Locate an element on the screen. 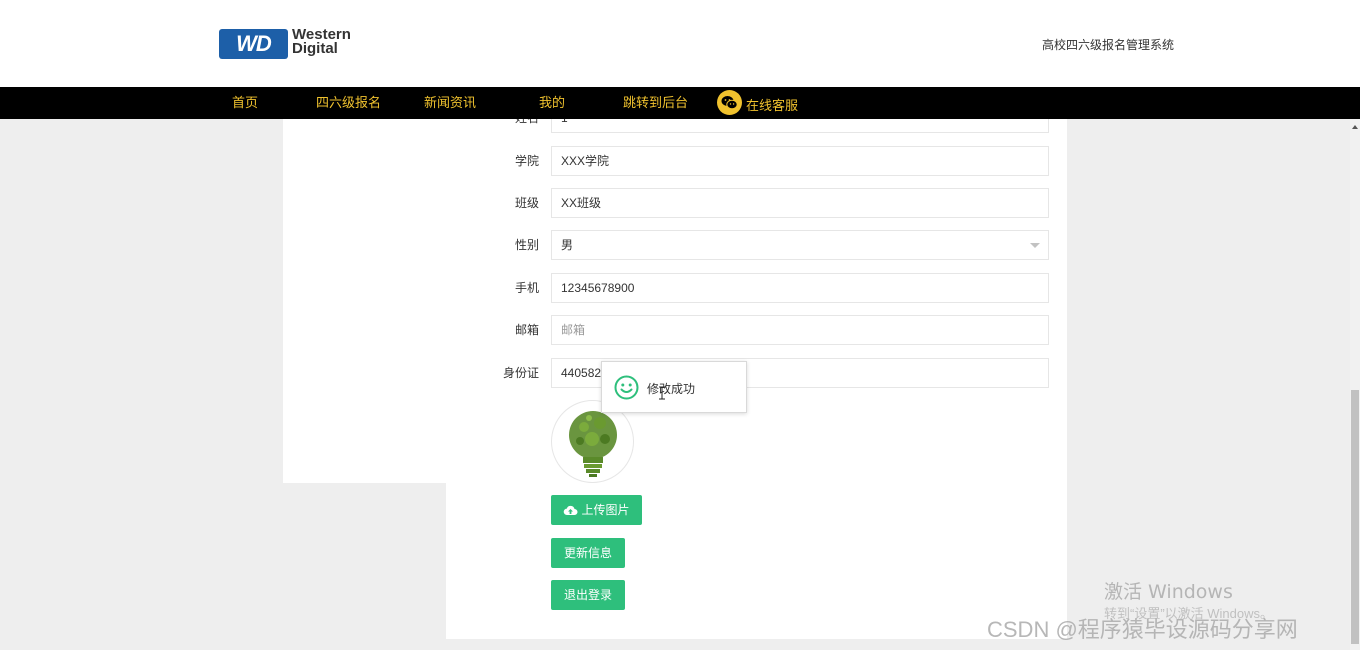 This screenshot has height=650, width=1360. form-row-email: 邮箱 邮箱 is located at coordinates (756, 330).